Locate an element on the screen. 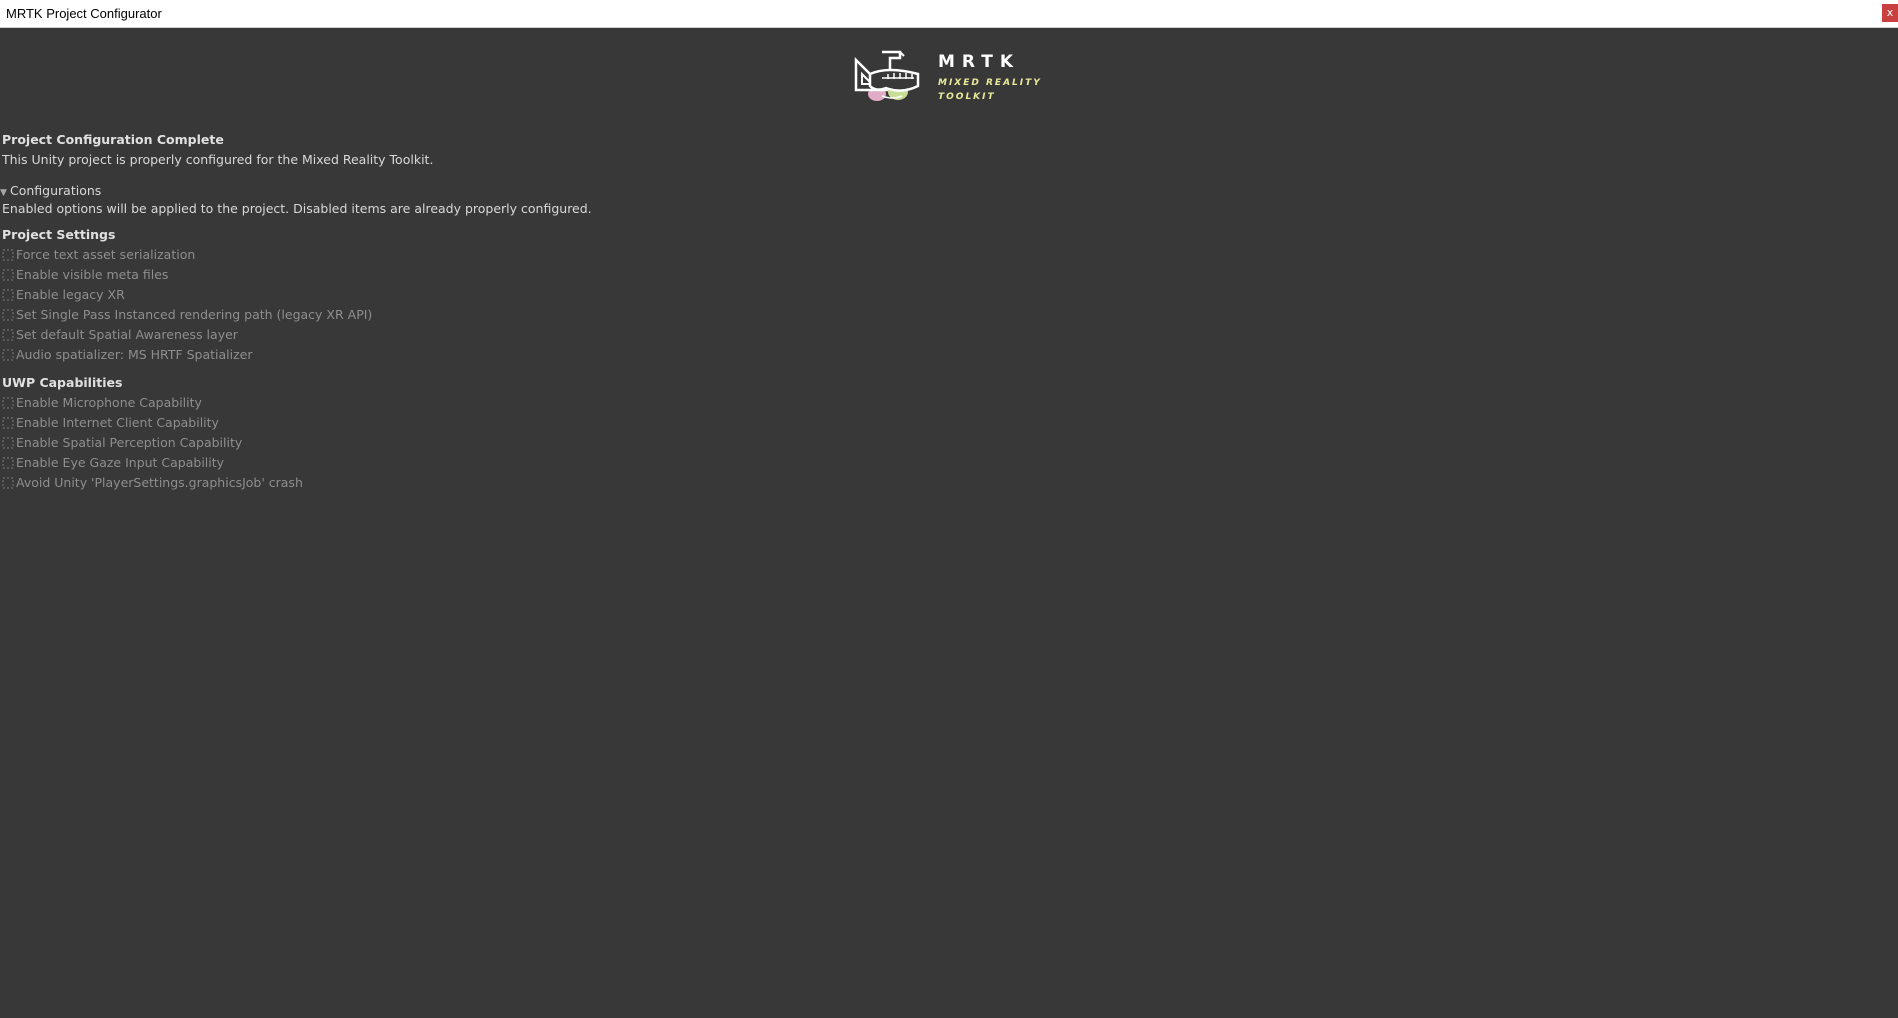 This screenshot has height=1018, width=1898. configurations-foldout: ▼ Configurations is located at coordinates (50, 190).